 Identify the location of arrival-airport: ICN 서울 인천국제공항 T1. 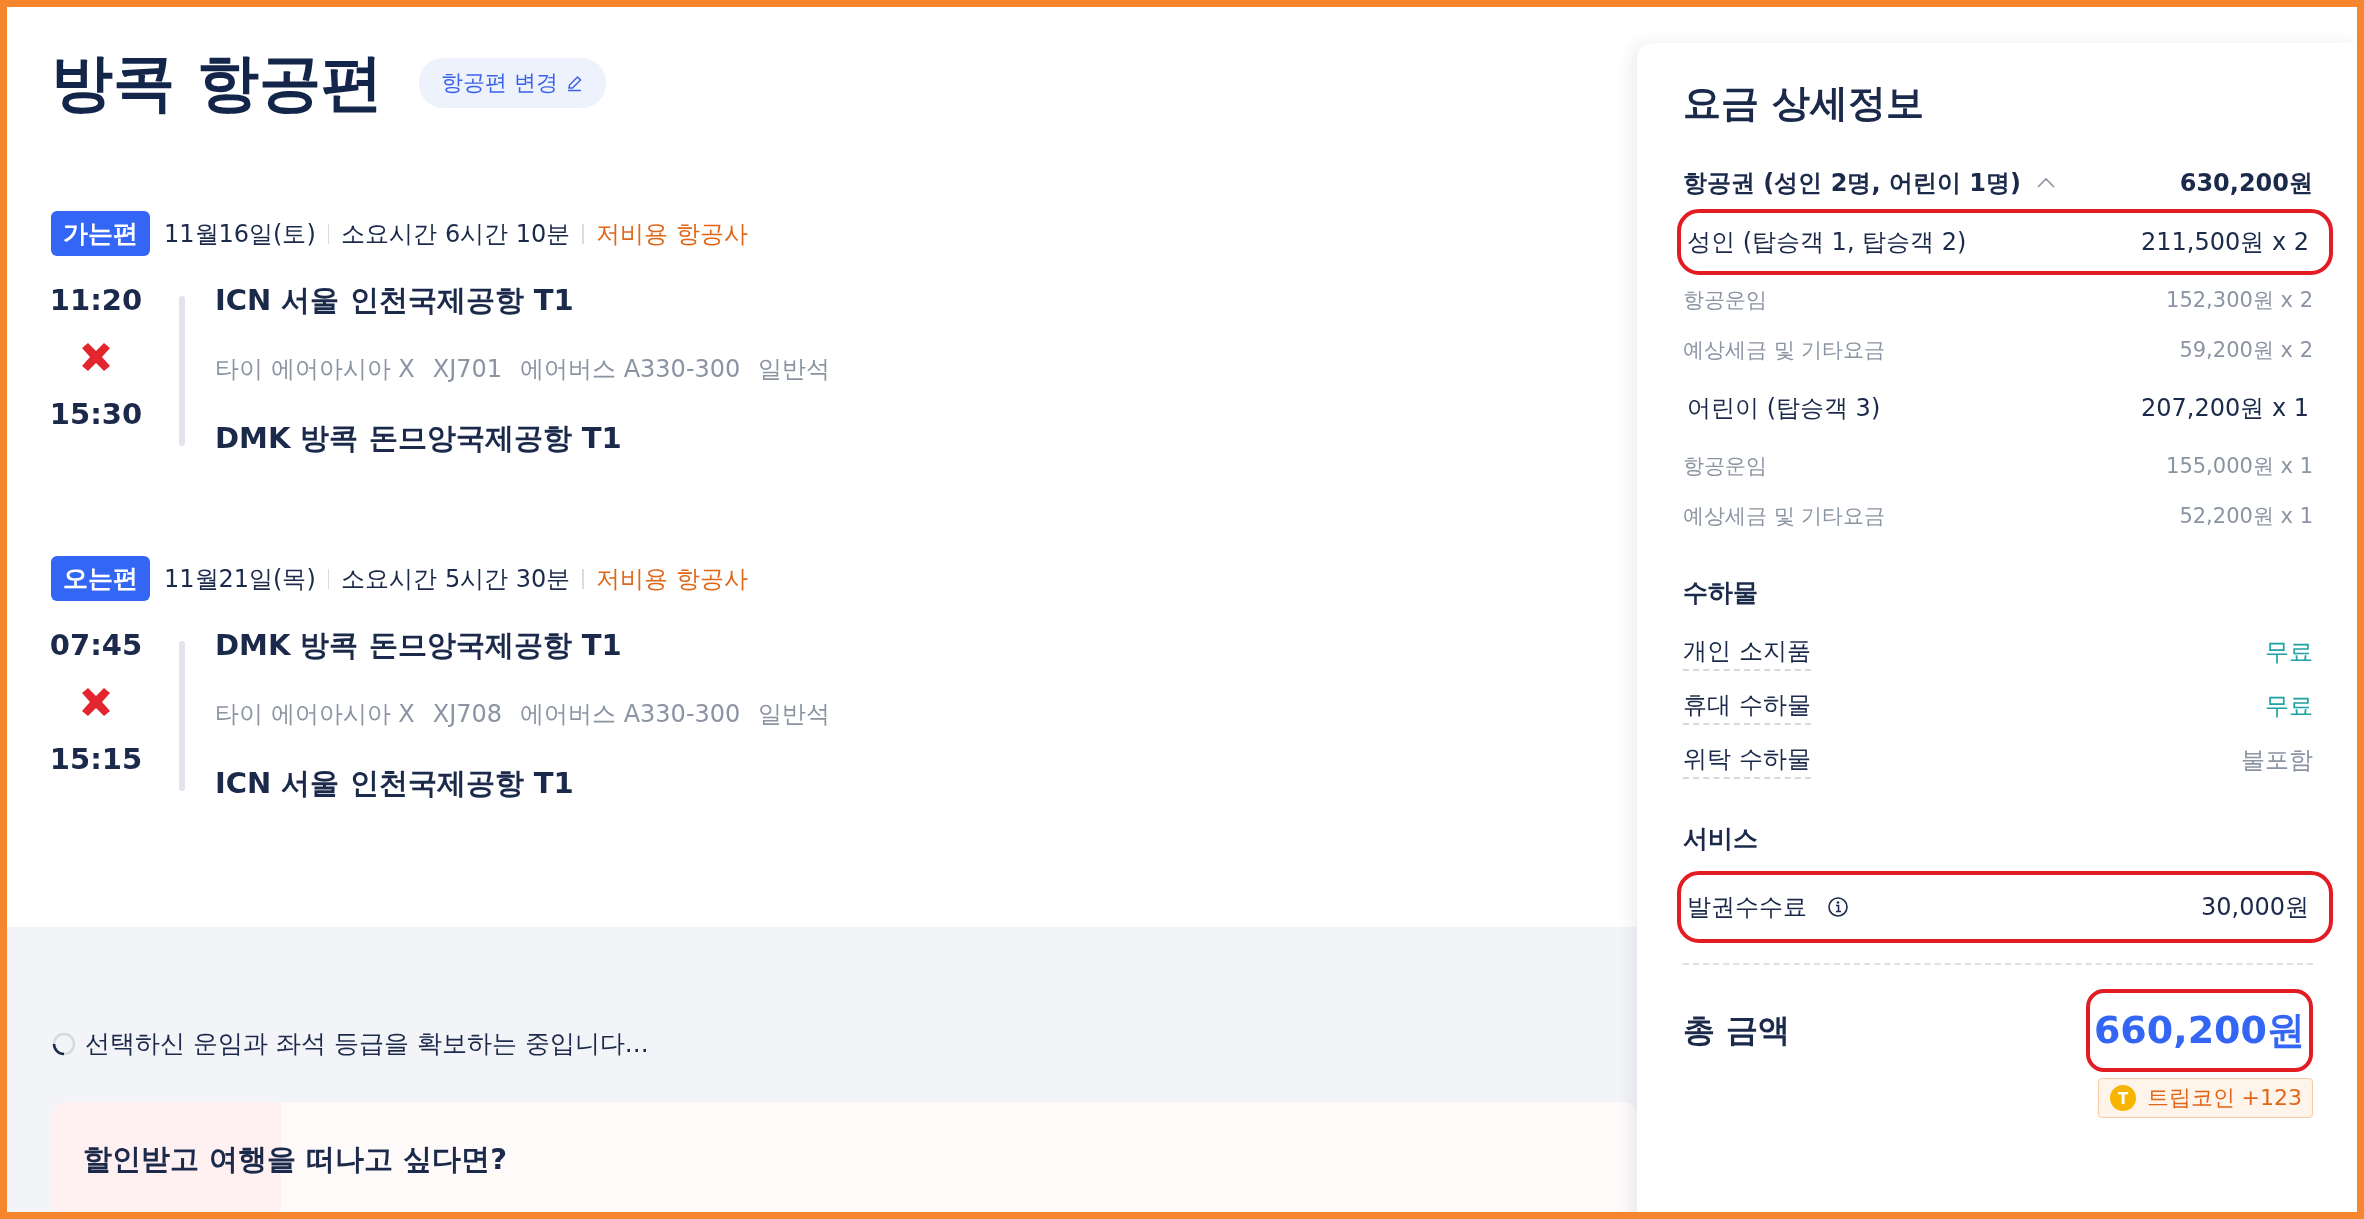
(395, 783).